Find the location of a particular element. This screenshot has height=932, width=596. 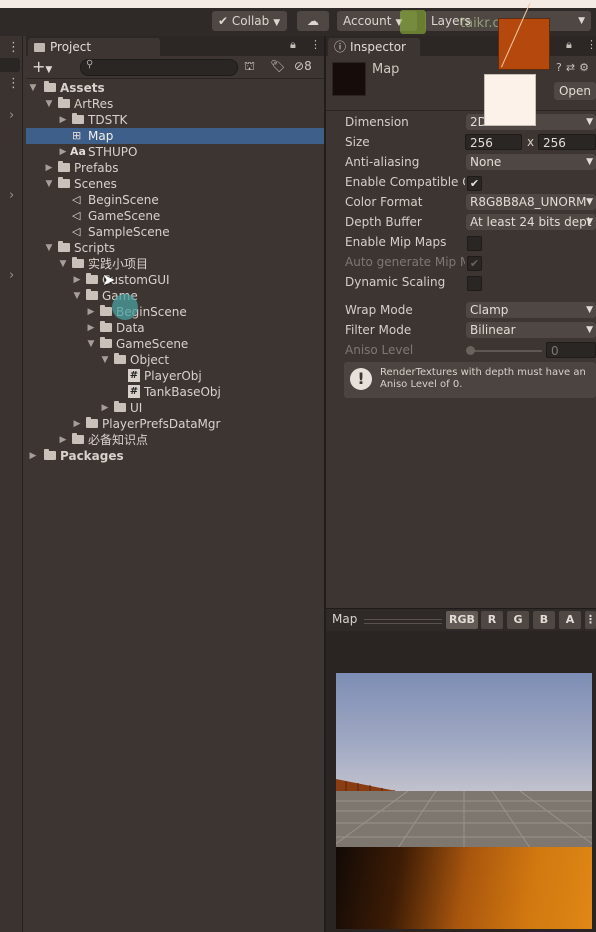

tree-item-game: ▼ Game is located at coordinates (175, 296).